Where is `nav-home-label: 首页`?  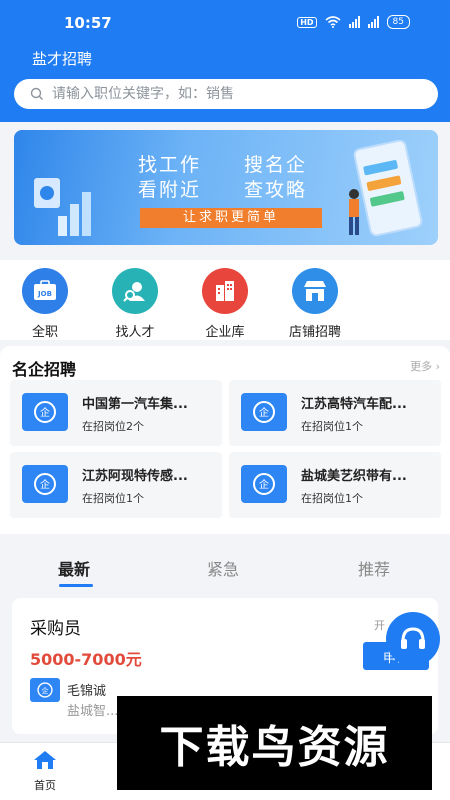 nav-home-label: 首页 is located at coordinates (45, 785).